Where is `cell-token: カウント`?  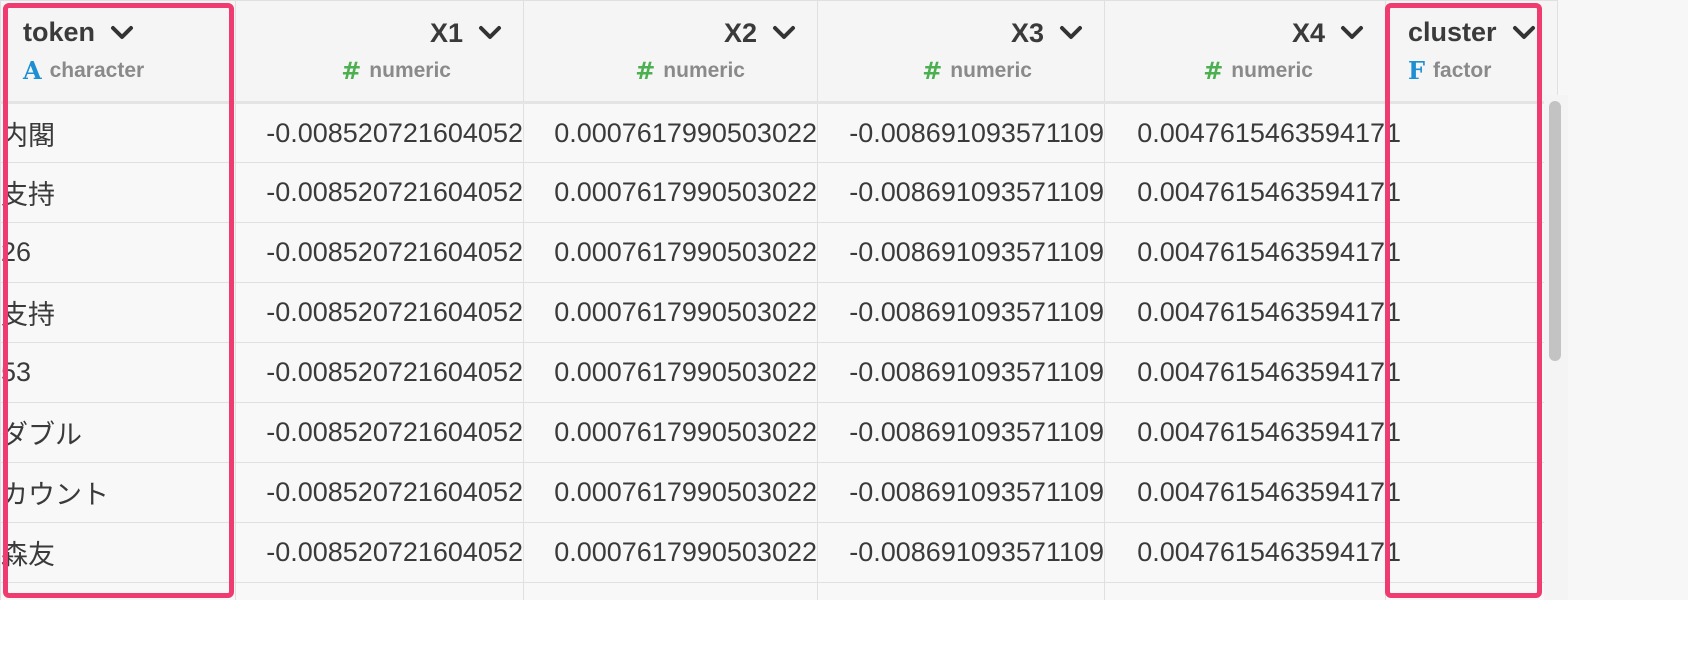 cell-token: カウント is located at coordinates (118, 492).